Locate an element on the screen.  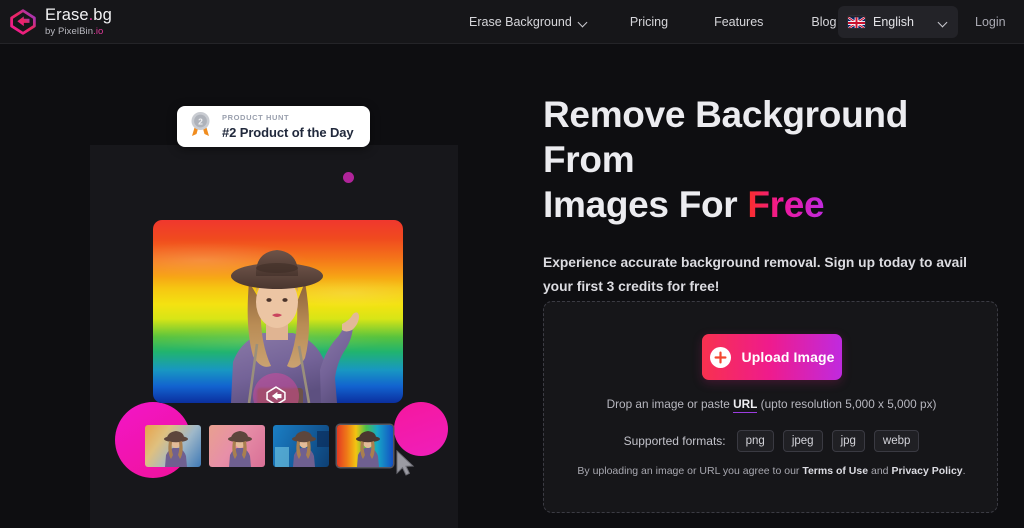
upload-image-button: Upload Image is located at coordinates (772, 357).